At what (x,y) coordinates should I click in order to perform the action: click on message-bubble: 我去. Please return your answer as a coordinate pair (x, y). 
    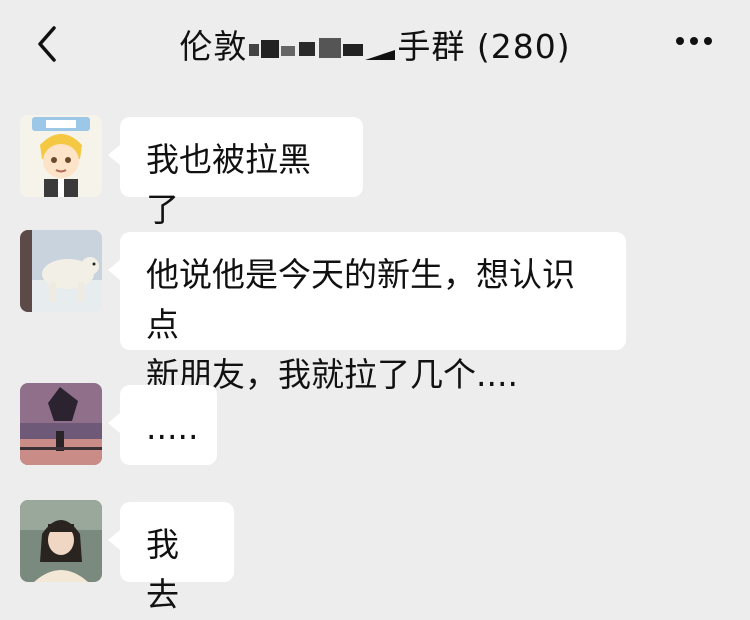
    Looking at the image, I should click on (171, 558).